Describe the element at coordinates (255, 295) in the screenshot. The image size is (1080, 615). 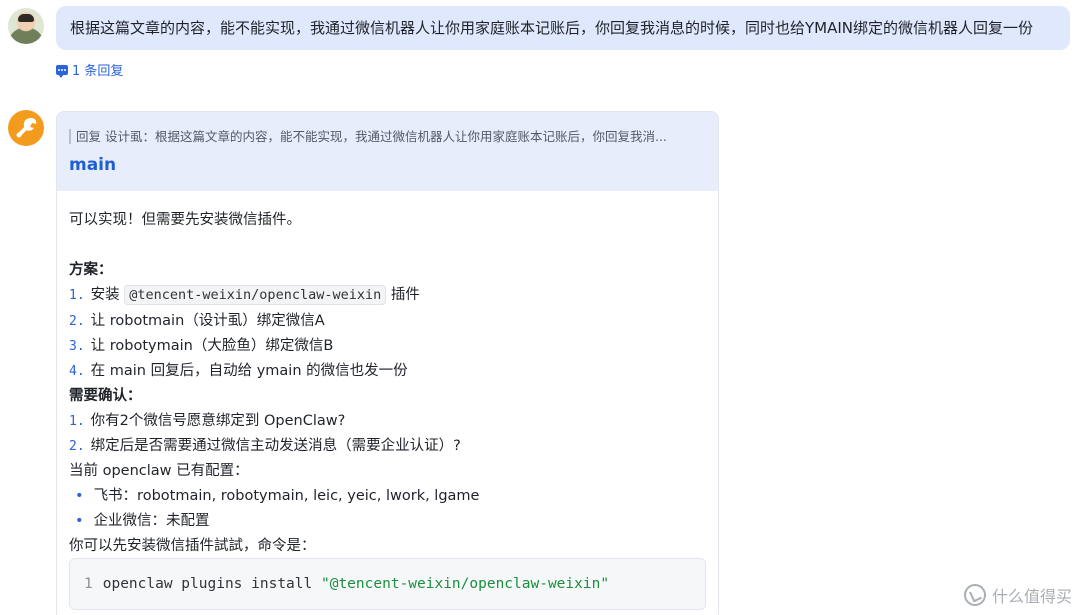
I see `inline-code: @tencent-weixin/openclaw-weixin` at that location.